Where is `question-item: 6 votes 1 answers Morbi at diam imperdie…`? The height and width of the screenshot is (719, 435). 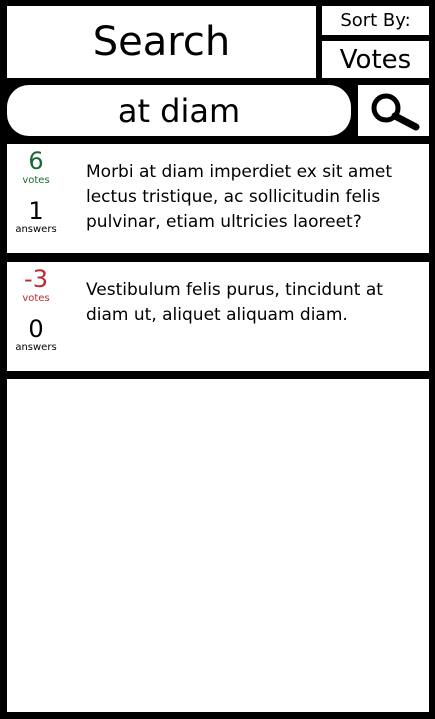
question-item: 6 votes 1 answers Morbi at diam imperdie… is located at coordinates (218, 198).